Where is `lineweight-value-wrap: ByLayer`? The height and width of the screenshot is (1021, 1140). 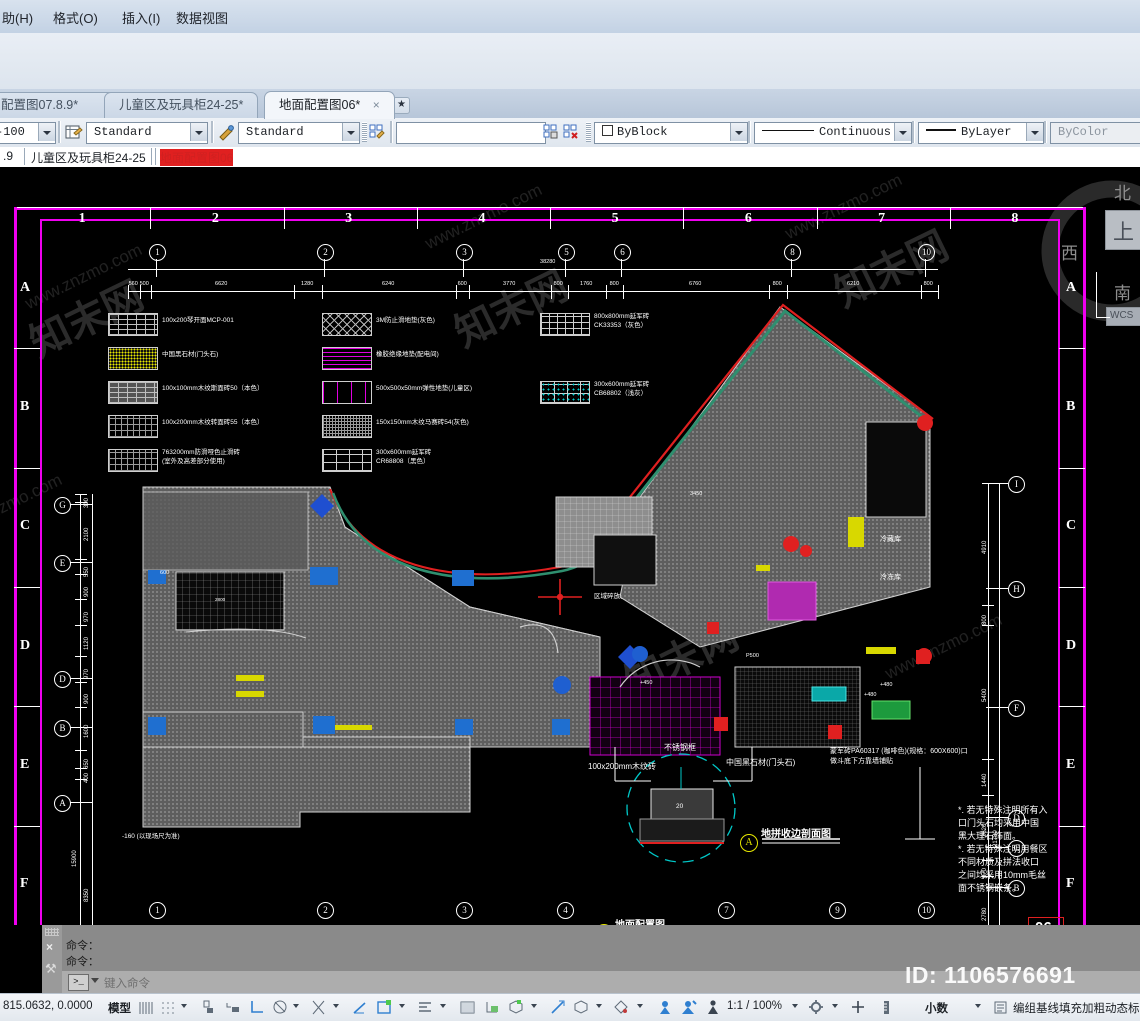 lineweight-value-wrap: ByLayer is located at coordinates (968, 132).